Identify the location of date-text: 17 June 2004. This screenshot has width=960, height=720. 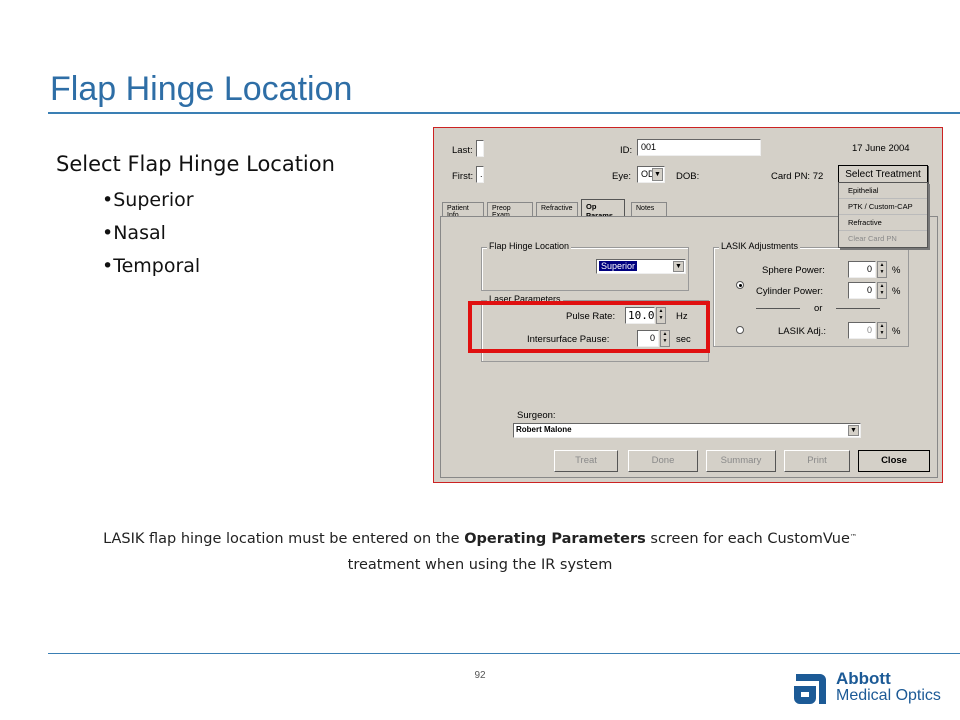
(881, 148).